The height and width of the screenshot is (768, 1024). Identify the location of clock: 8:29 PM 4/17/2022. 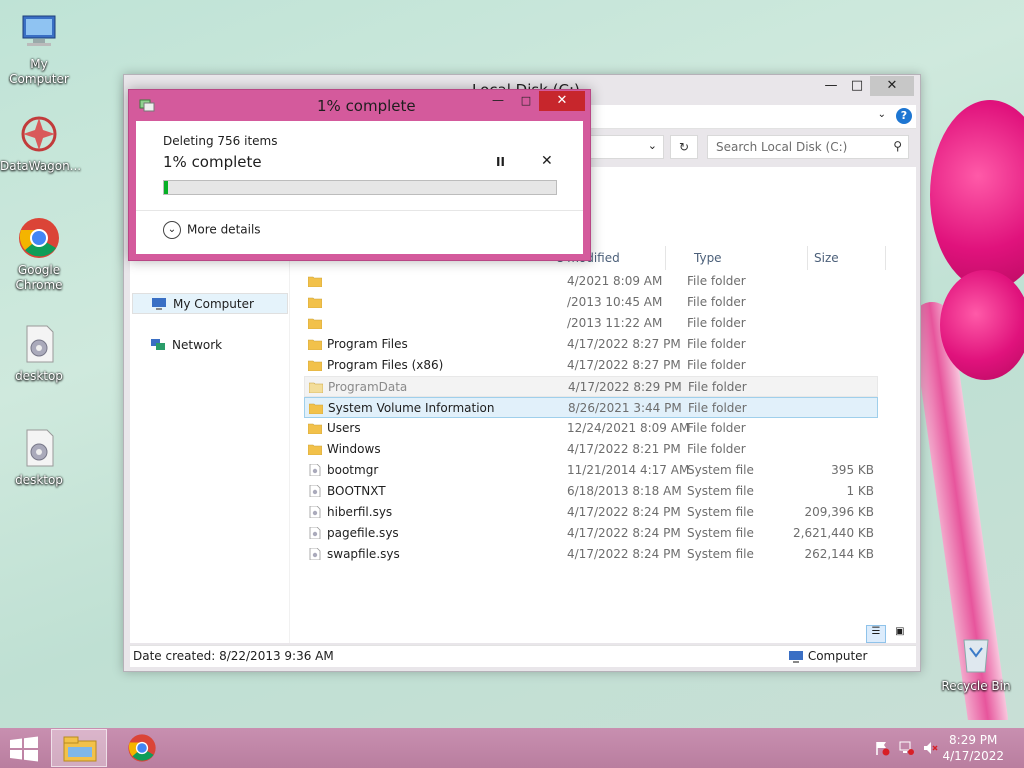
(973, 748).